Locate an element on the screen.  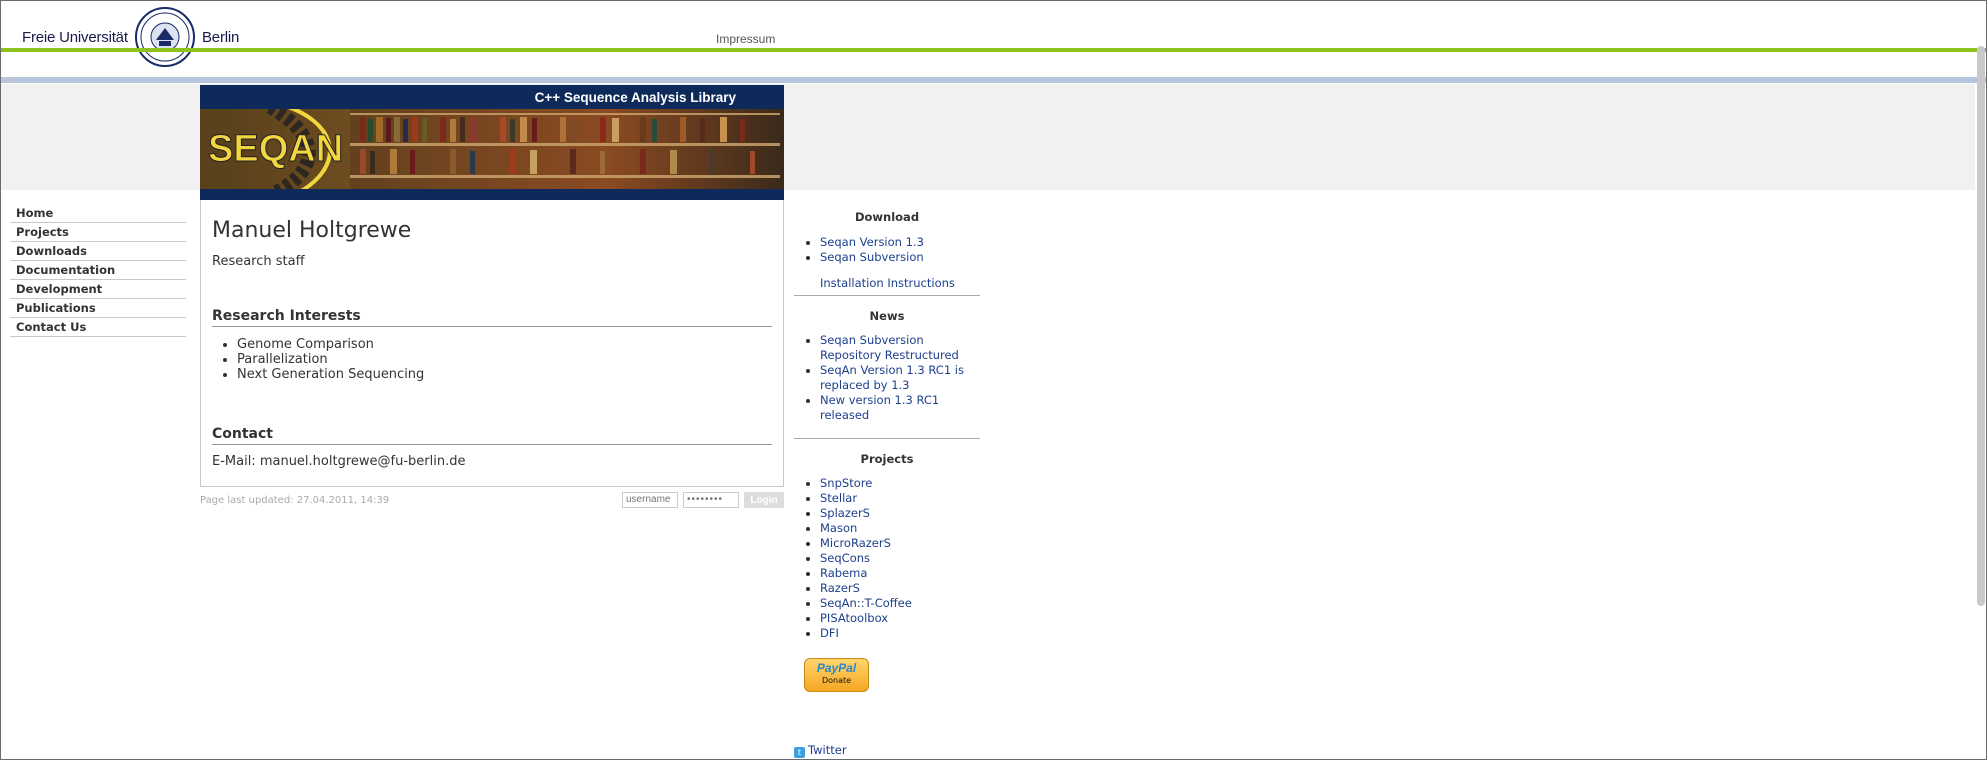
list-item: Seqan Subversion is located at coordinates (910, 257).